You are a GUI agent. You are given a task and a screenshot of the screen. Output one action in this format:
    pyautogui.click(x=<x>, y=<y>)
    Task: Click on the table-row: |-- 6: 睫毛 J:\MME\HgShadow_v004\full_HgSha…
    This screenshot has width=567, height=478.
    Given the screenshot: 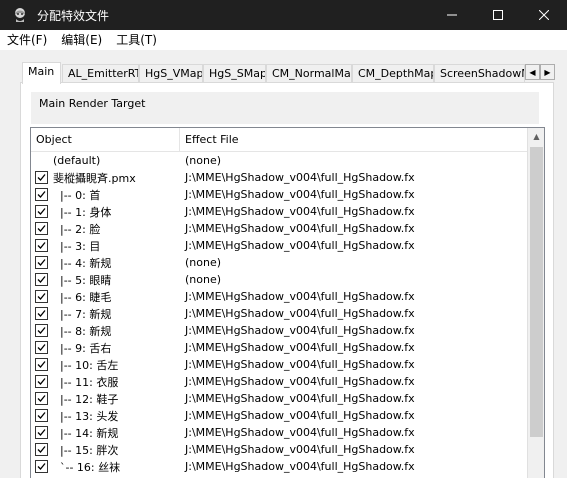 What is the action you would take?
    pyautogui.click(x=279, y=296)
    